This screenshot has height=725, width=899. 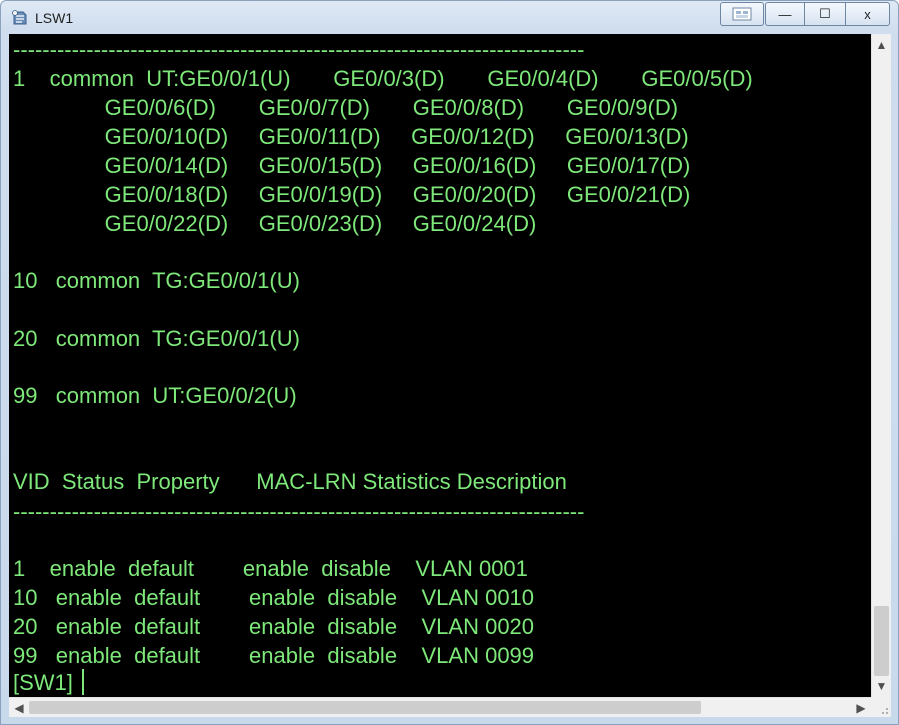 I want to click on scroll-right-arrow-icon: ▶, so click(x=861, y=707).